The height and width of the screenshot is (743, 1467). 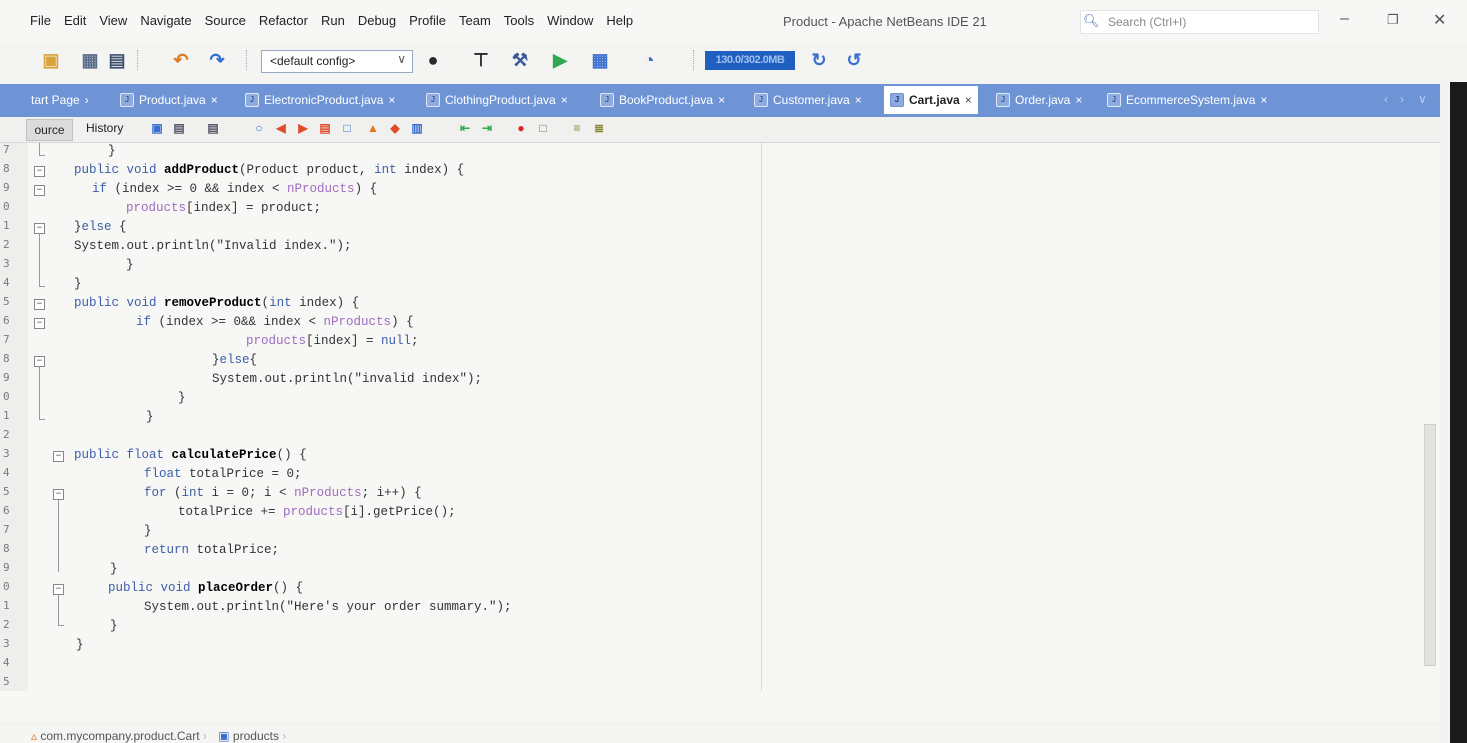 What do you see at coordinates (1386, 99) in the screenshot?
I see `scroll-tabs-left-icon: ‹` at bounding box center [1386, 99].